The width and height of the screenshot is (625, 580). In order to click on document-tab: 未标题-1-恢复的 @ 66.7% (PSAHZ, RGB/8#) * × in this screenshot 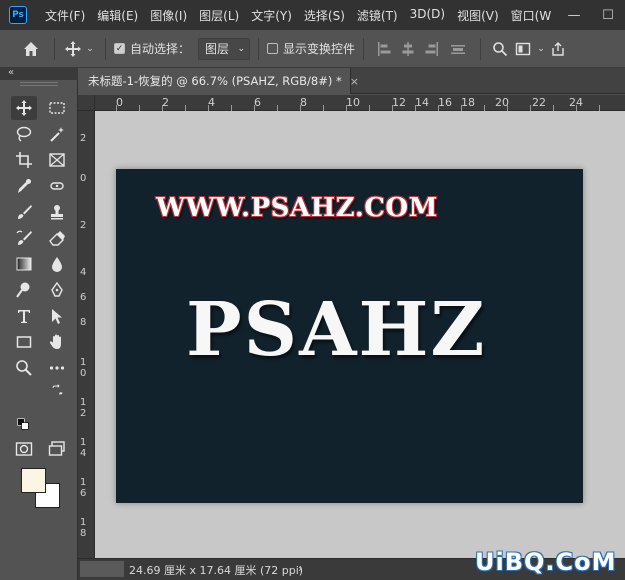, I will do `click(218, 81)`.